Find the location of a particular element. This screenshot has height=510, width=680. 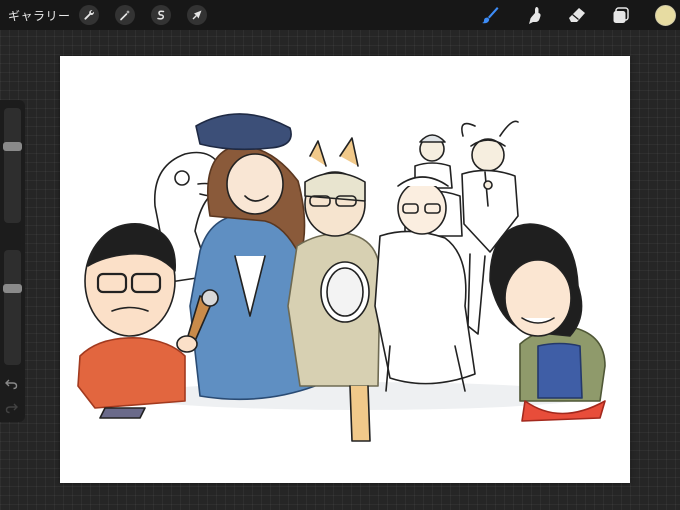

layers-icon is located at coordinates (621, 15).